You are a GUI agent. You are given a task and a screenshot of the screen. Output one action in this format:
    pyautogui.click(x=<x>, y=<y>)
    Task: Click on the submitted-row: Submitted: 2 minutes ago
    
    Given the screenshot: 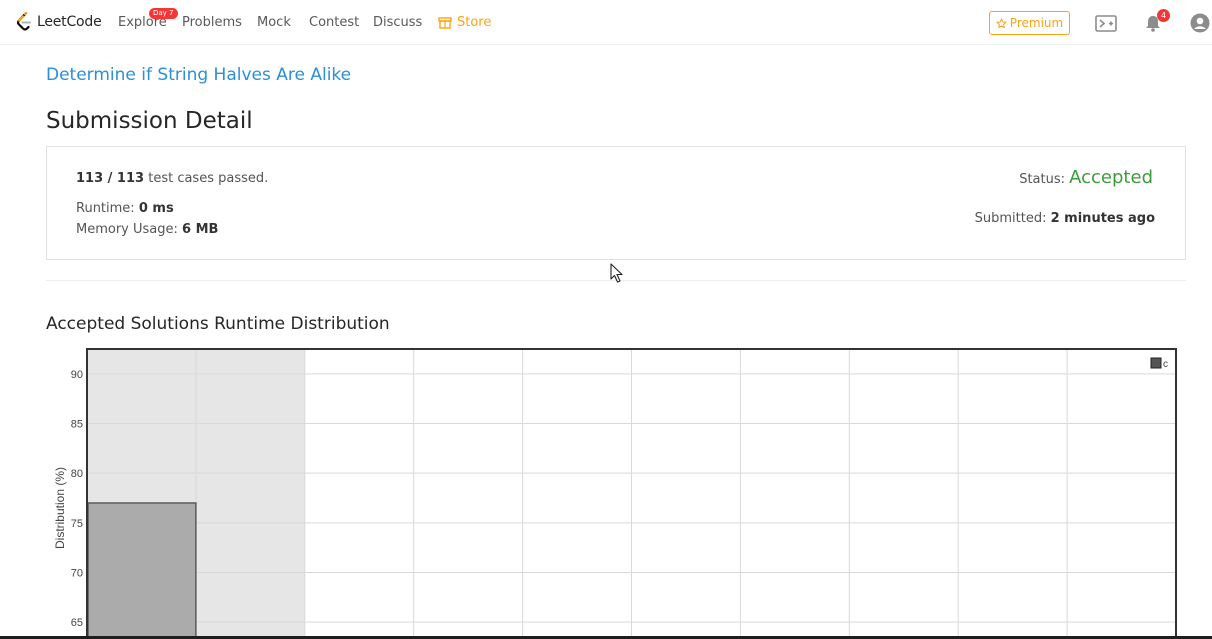 What is the action you would take?
    pyautogui.click(x=1065, y=218)
    